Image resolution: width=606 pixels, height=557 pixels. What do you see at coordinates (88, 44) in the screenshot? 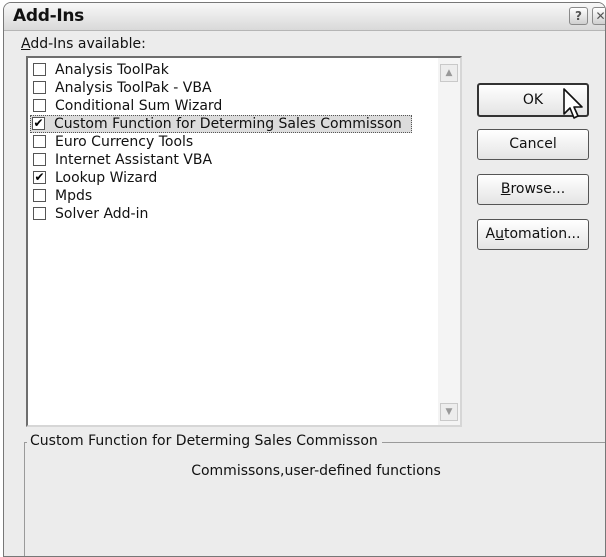
I see `label-text: dd-Ins available:` at bounding box center [88, 44].